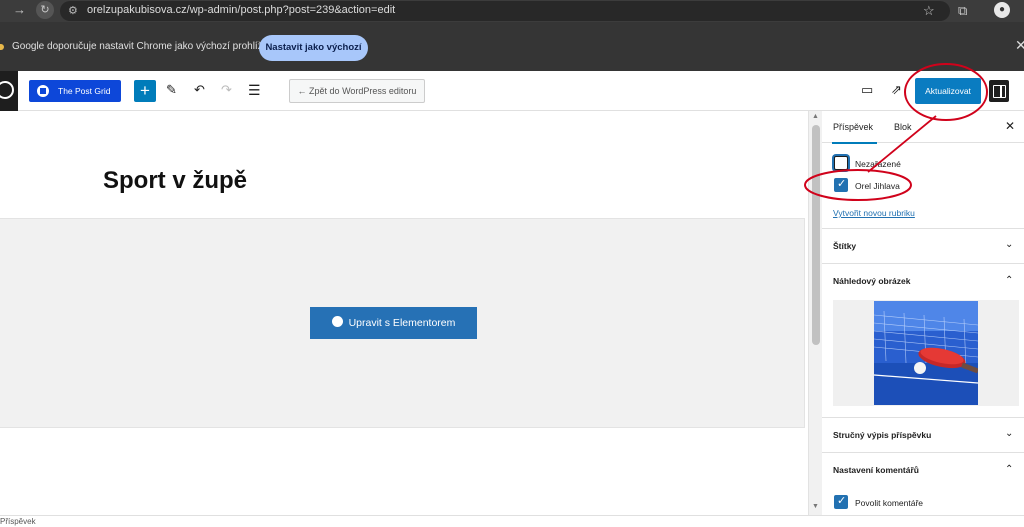 Image resolution: width=1024 pixels, height=527 pixels. Describe the element at coordinates (199, 90) in the screenshot. I see `undo-icon: ↶` at that location.